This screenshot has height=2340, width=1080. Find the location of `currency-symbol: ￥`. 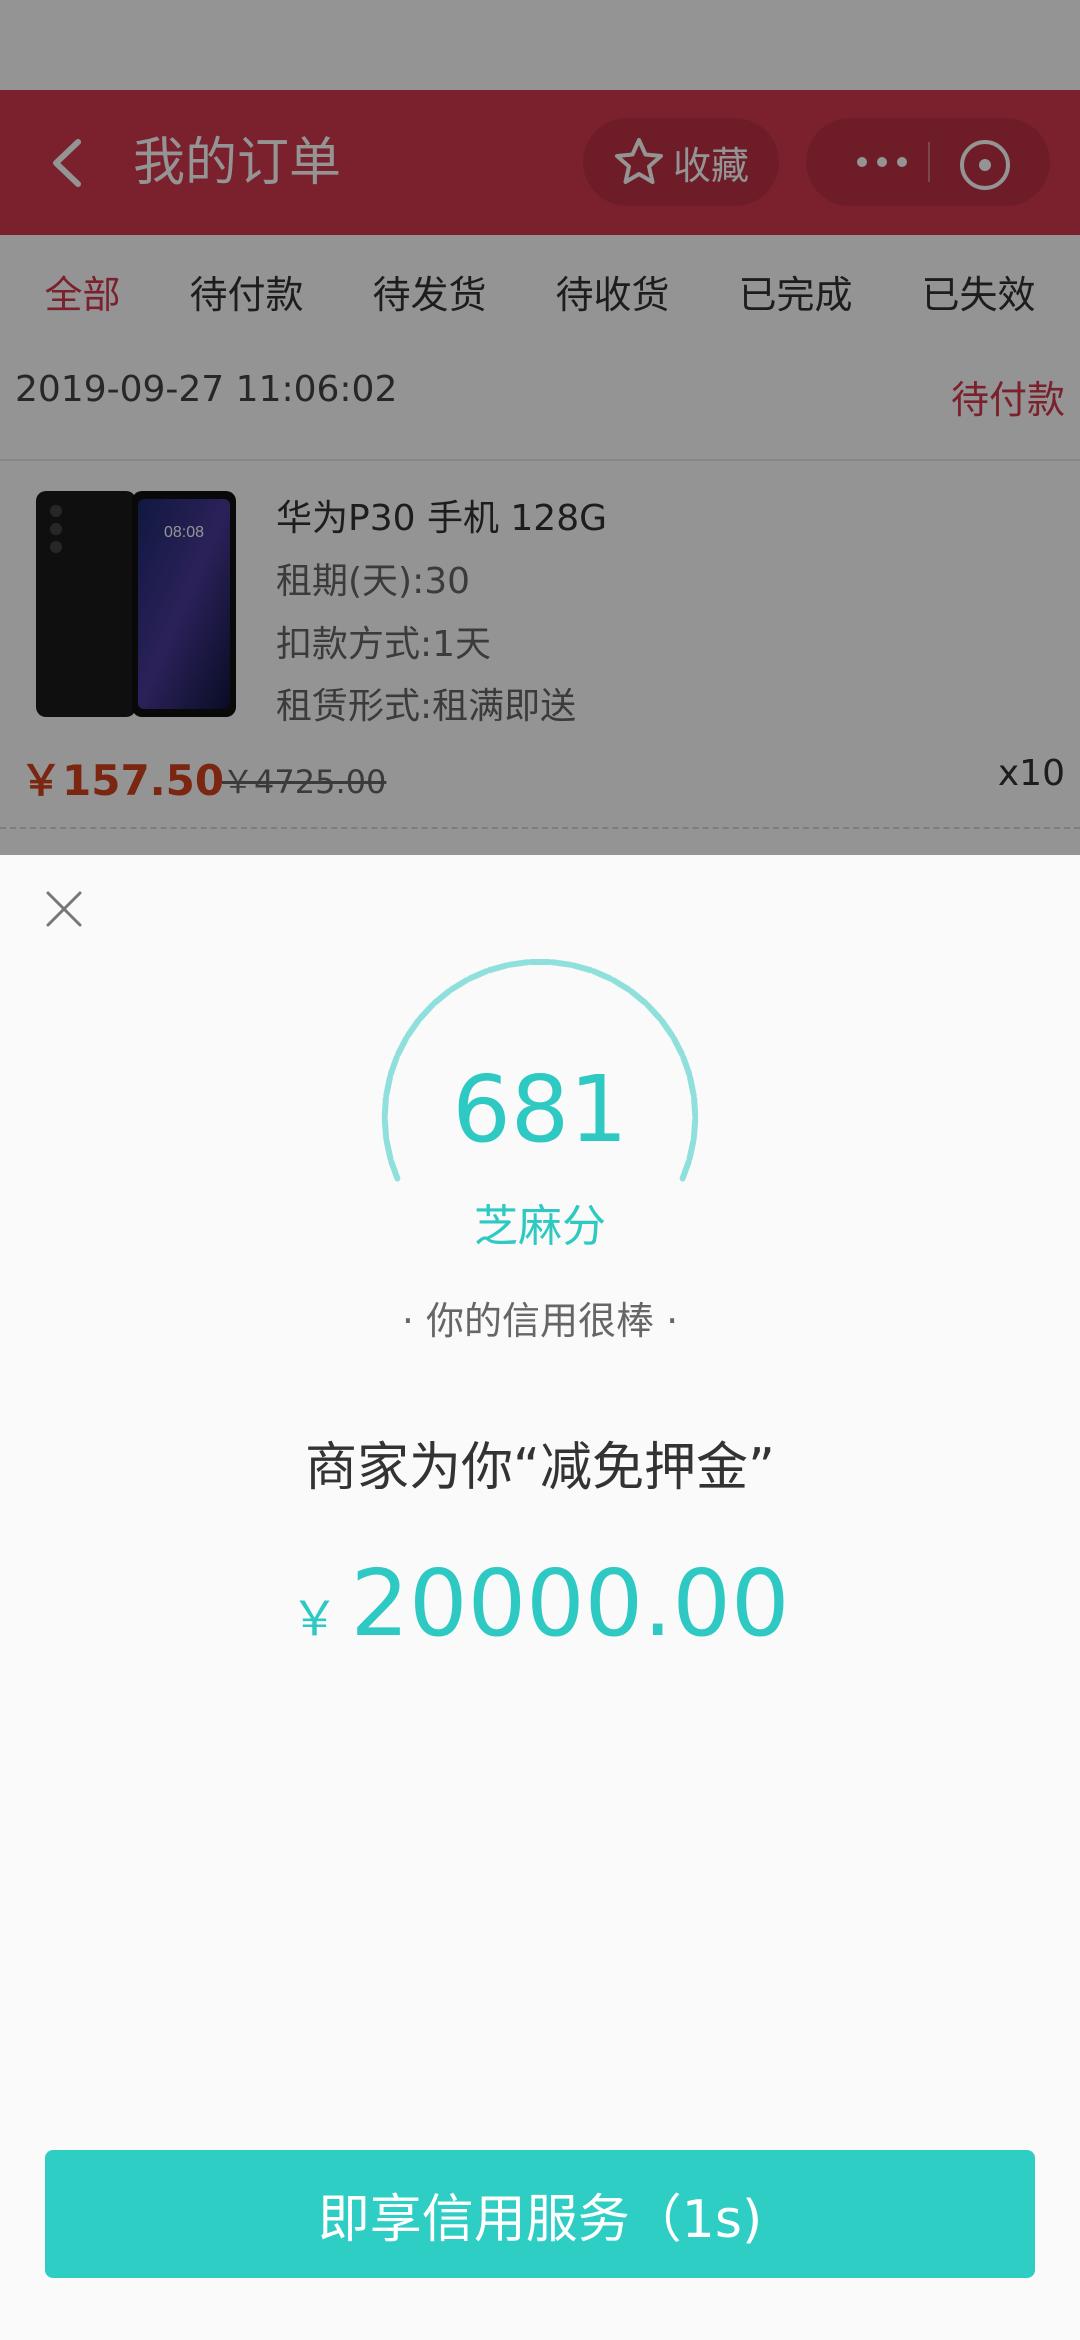

currency-symbol: ￥ is located at coordinates (314, 1619).